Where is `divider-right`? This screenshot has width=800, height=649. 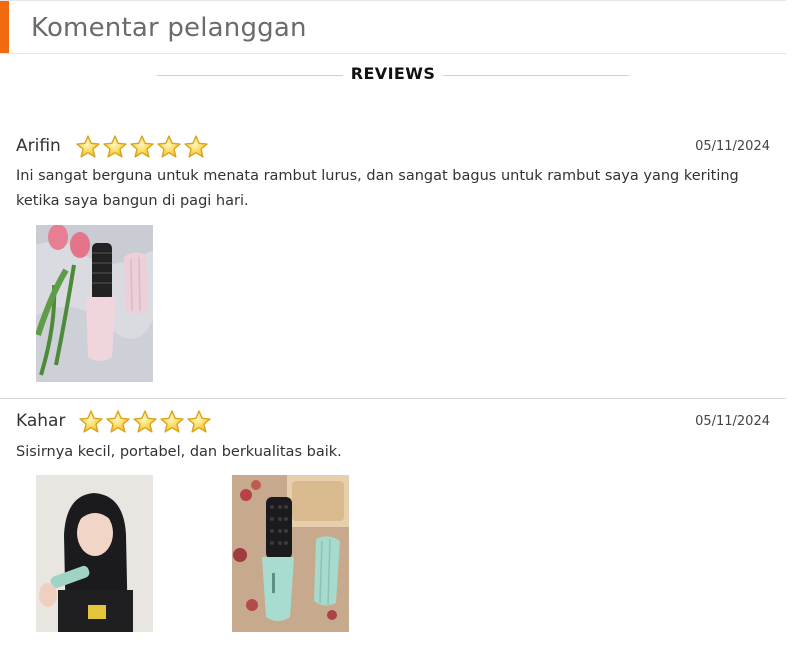 divider-right is located at coordinates (536, 75).